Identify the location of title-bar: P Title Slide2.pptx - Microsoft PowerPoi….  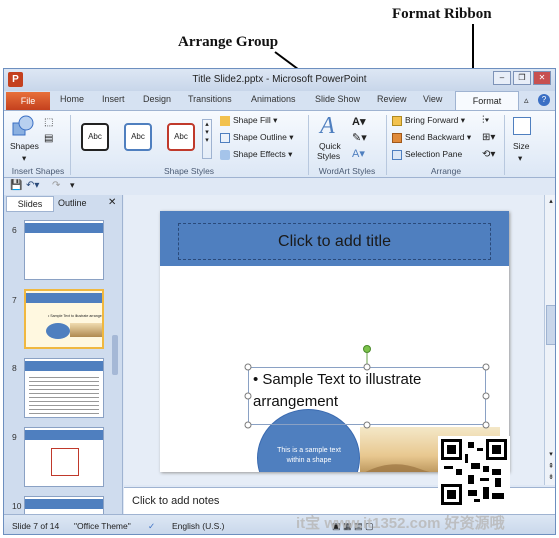
(279, 80).